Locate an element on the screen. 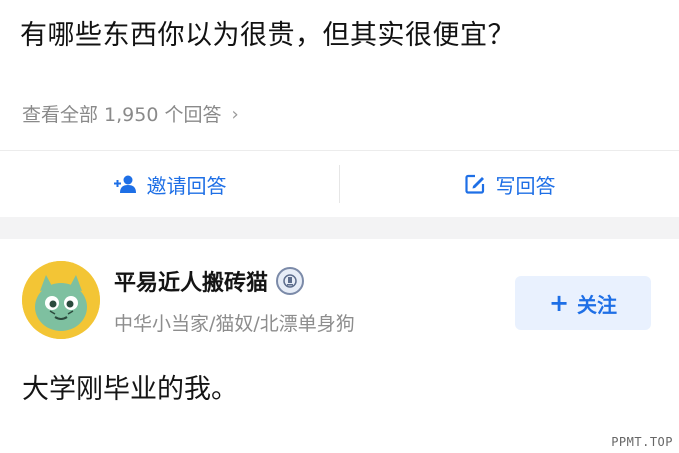  answer-content: 大学刚毕业的我。 is located at coordinates (130, 389).